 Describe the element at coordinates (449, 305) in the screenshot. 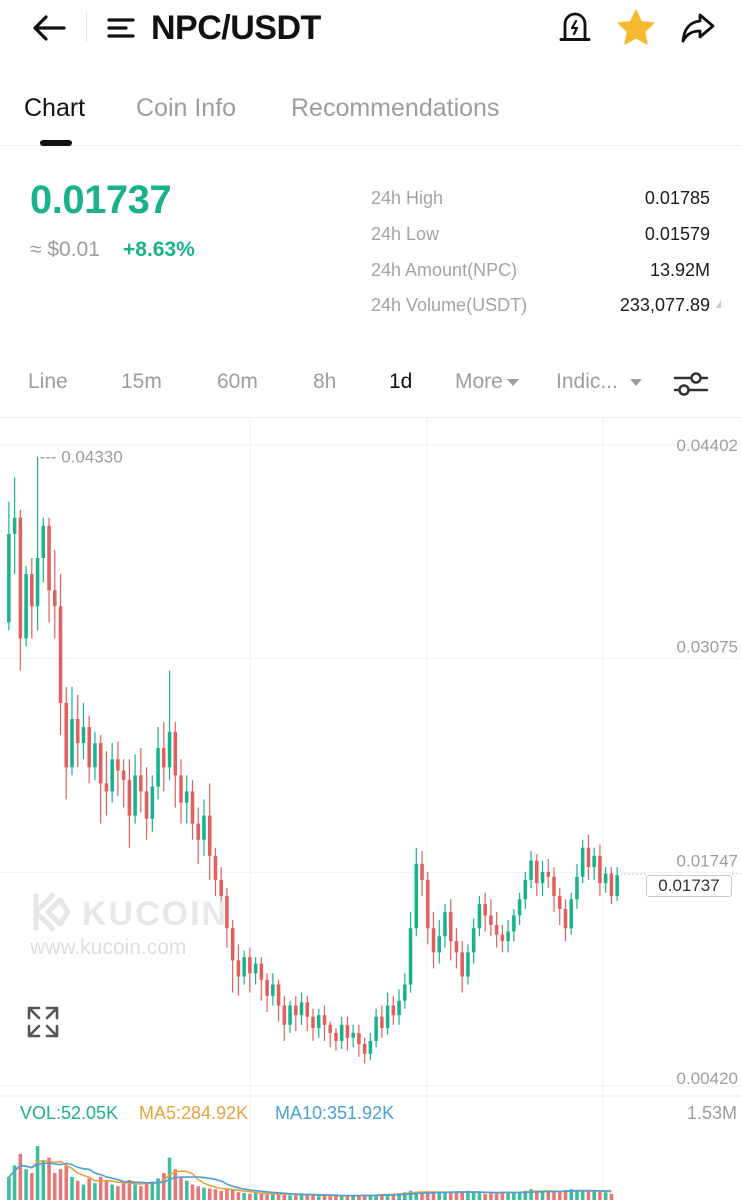

I see `stat-label-24h-volume: 24h Volume(USDT)` at that location.